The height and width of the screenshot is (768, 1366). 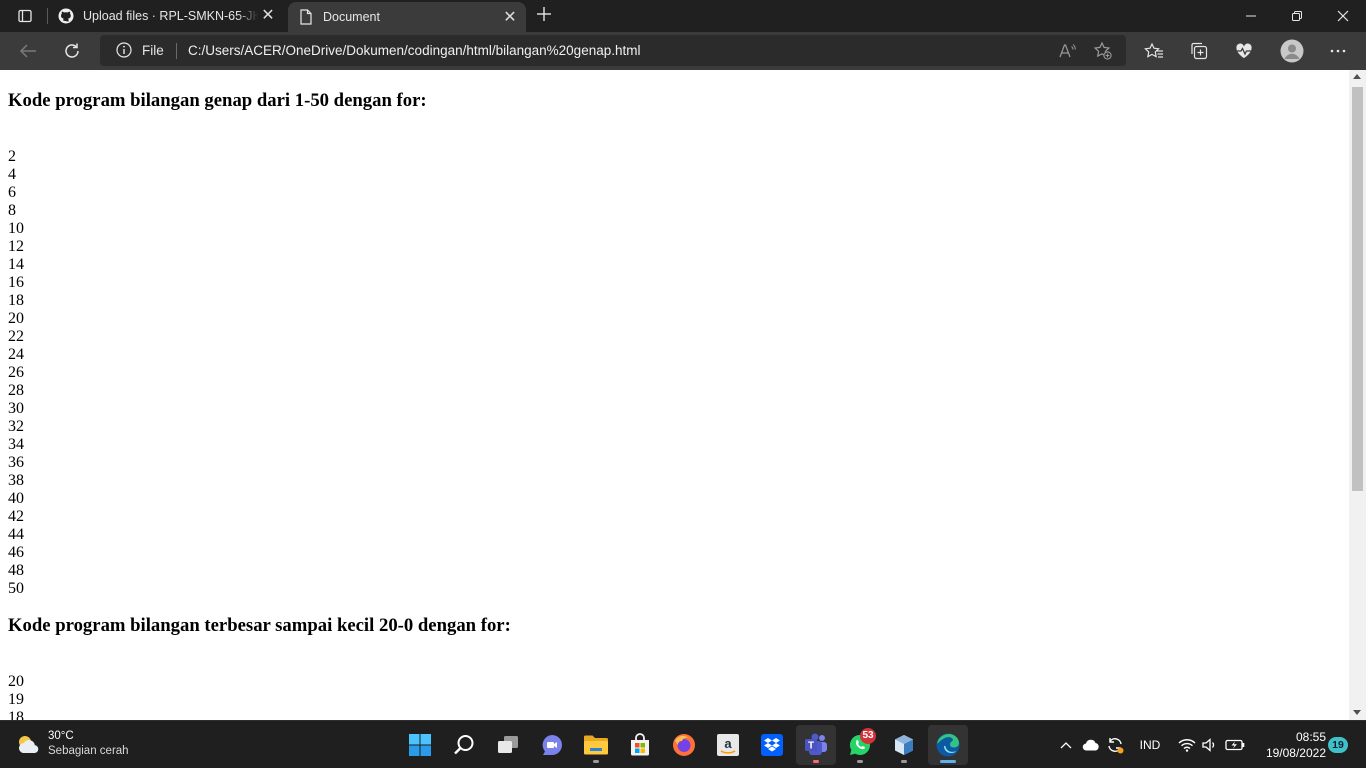 What do you see at coordinates (170, 16) in the screenshot?
I see `tab-title: Upload files · RPL-SMKN-65-JKT/` at bounding box center [170, 16].